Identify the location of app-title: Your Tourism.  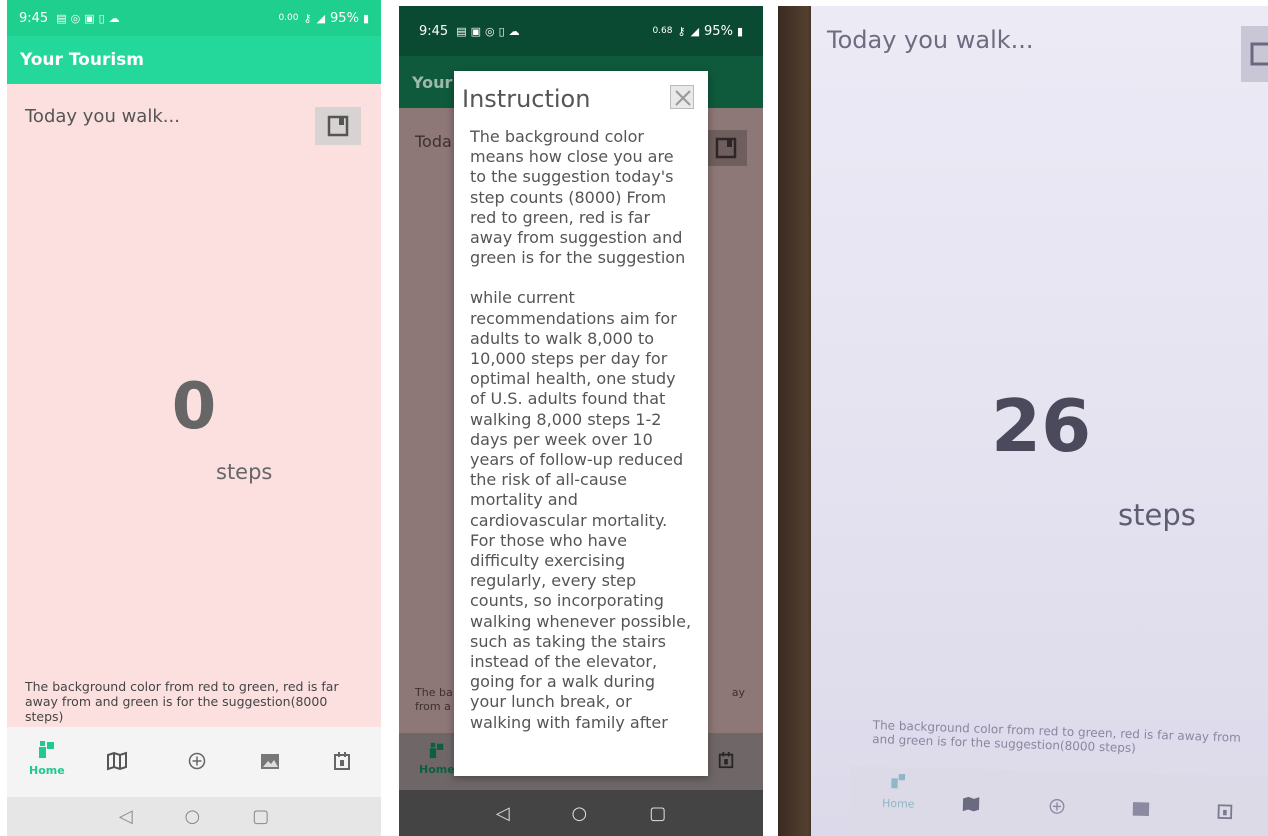
(194, 60).